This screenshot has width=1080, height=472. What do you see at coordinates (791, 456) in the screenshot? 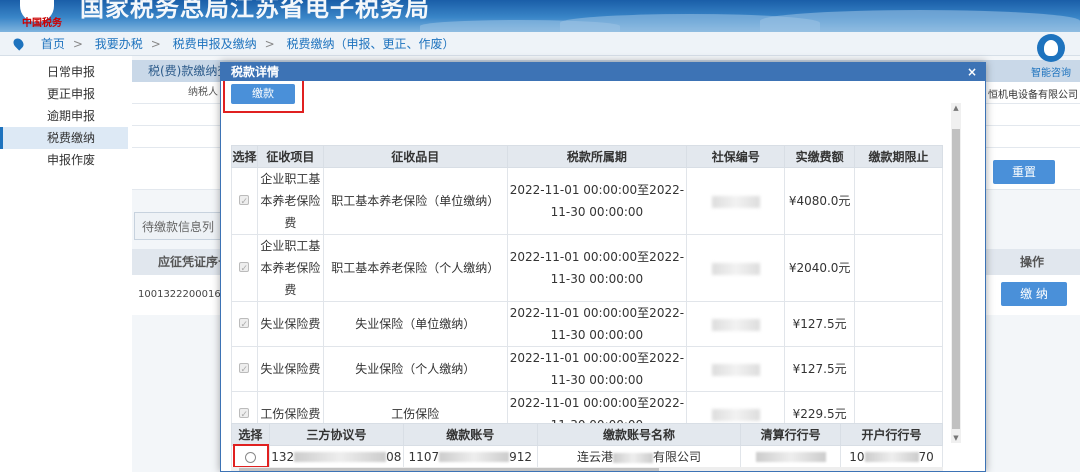
I see `cell-clearing-bank` at bounding box center [791, 456].